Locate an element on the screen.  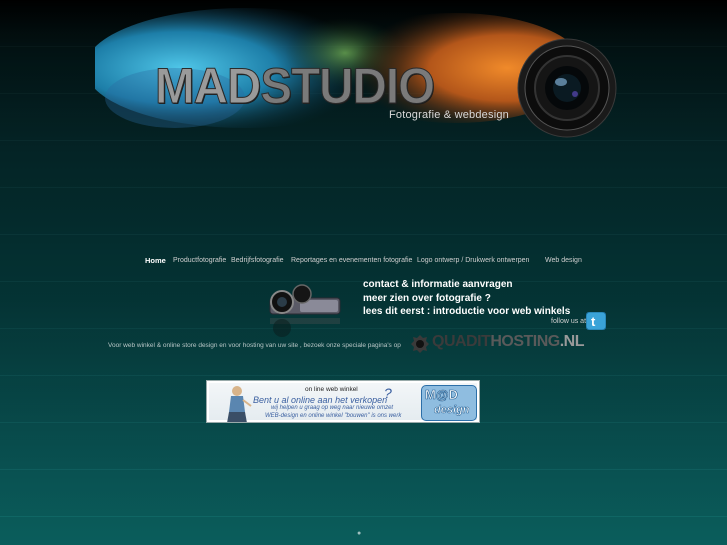
quadit-text-c: .NL is located at coordinates (572, 341).